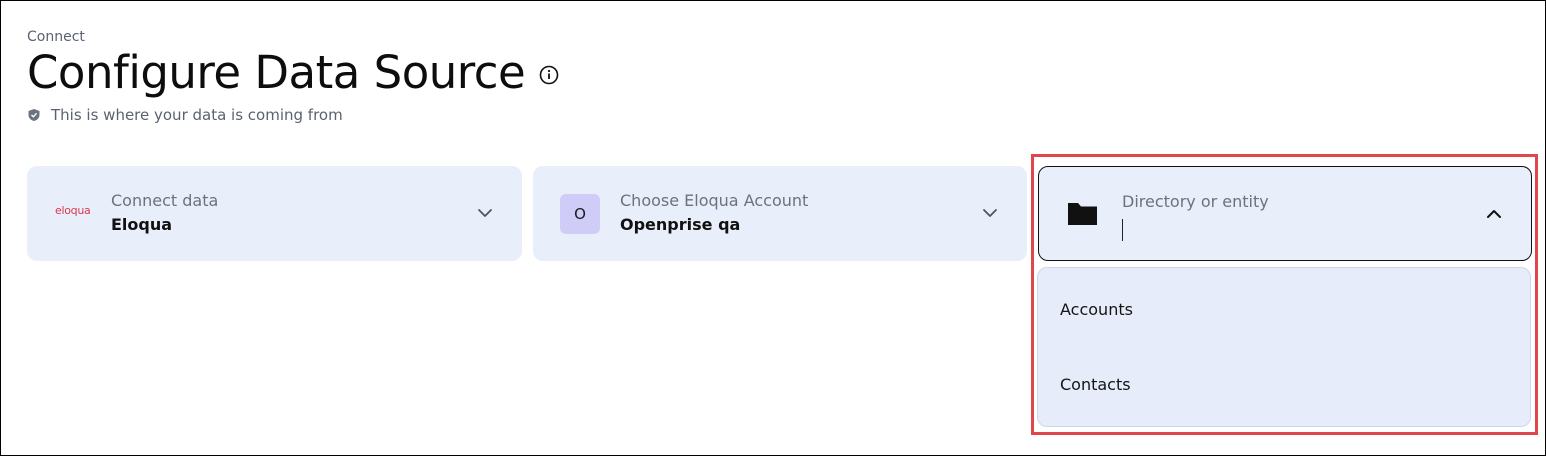 This screenshot has width=1546, height=456. I want to click on title-row: Configure Data Source, so click(293, 73).